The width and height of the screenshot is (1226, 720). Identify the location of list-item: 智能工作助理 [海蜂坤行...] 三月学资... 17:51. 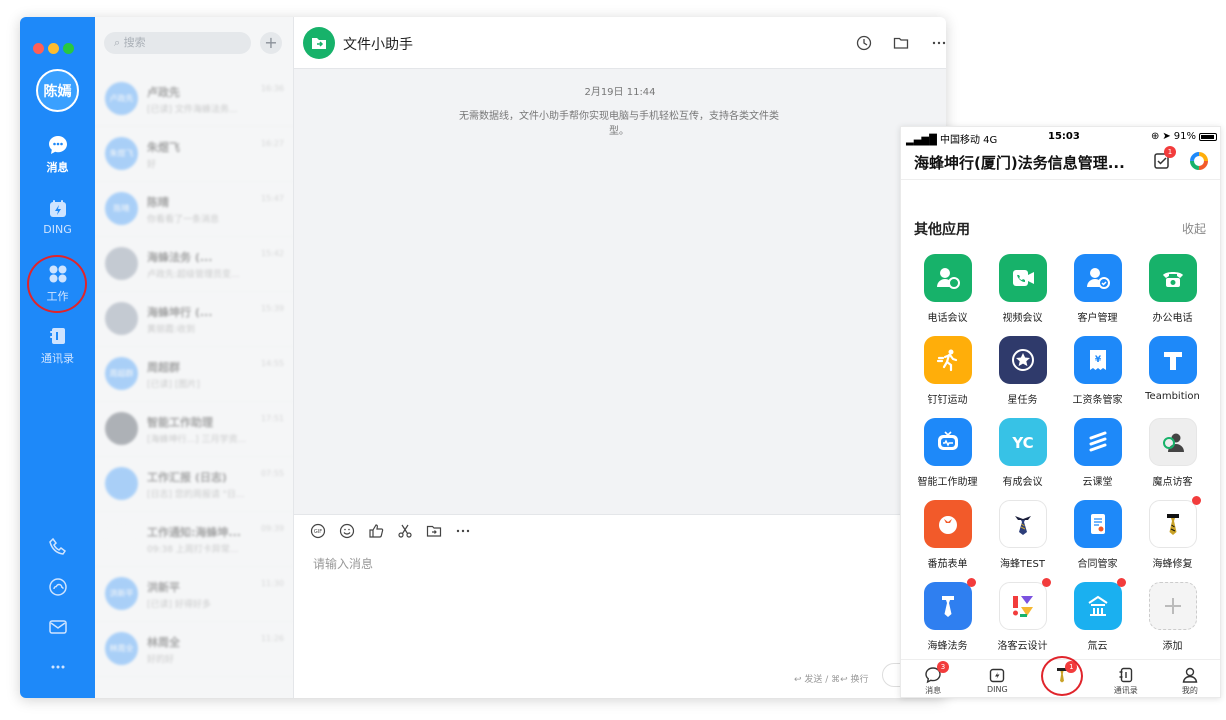
(194, 429).